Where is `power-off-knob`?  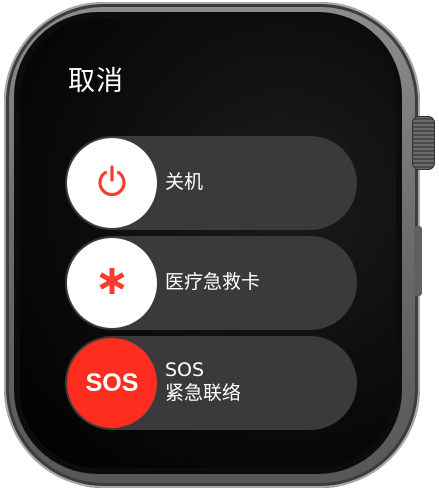 power-off-knob is located at coordinates (112, 183).